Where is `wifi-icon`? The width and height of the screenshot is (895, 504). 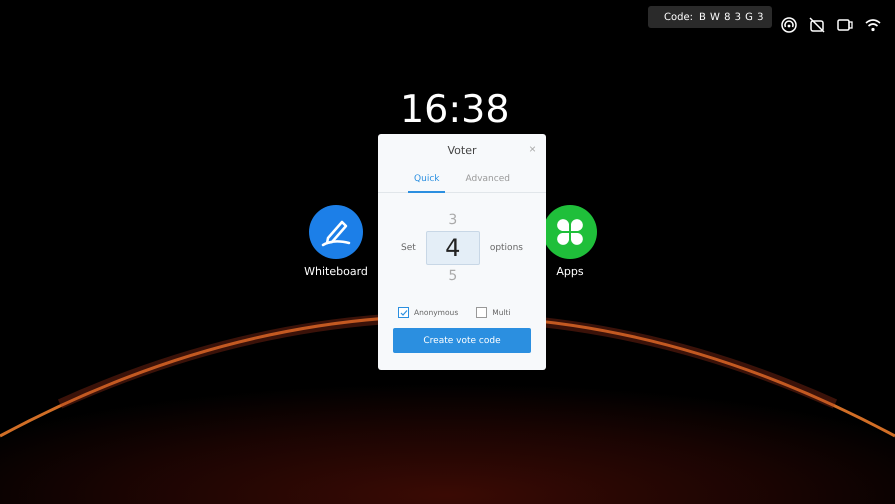 wifi-icon is located at coordinates (873, 25).